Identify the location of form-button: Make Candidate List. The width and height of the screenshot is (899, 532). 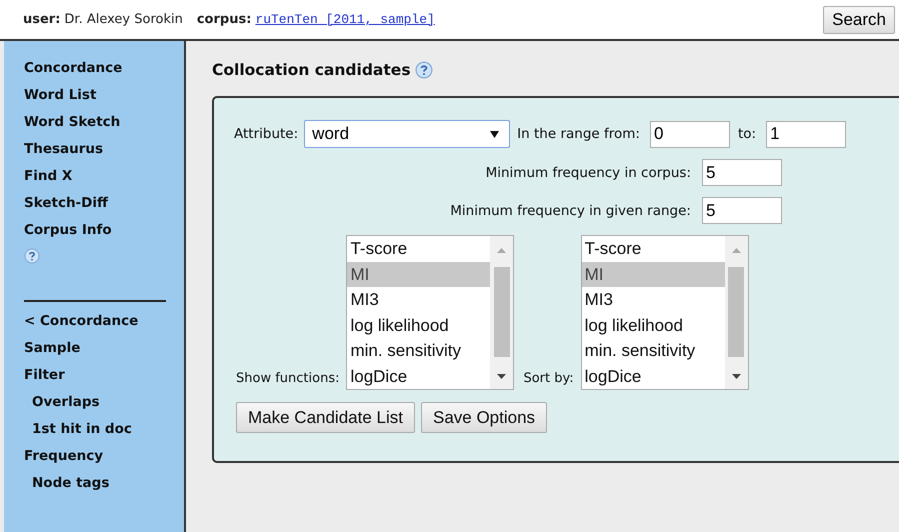
(325, 417).